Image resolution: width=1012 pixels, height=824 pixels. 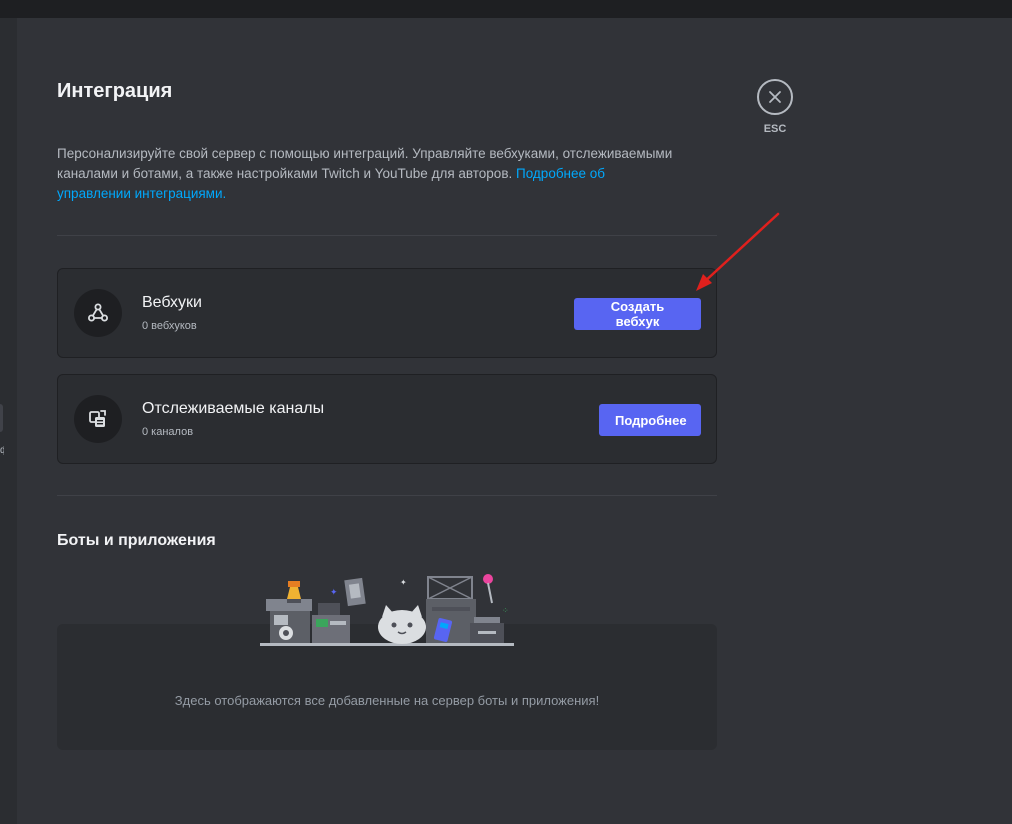 I want to click on divider-top, so click(x=387, y=235).